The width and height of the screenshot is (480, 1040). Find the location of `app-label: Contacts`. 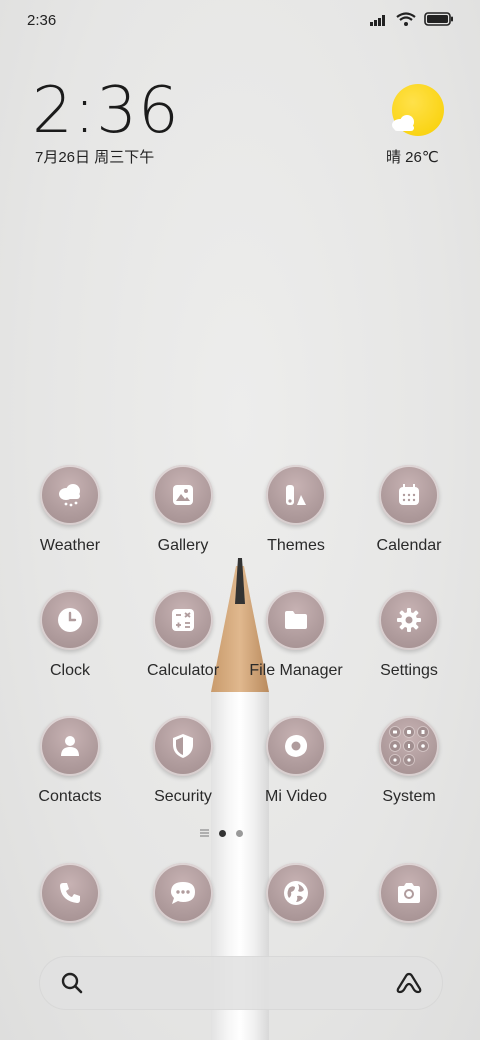

app-label: Contacts is located at coordinates (70, 796).